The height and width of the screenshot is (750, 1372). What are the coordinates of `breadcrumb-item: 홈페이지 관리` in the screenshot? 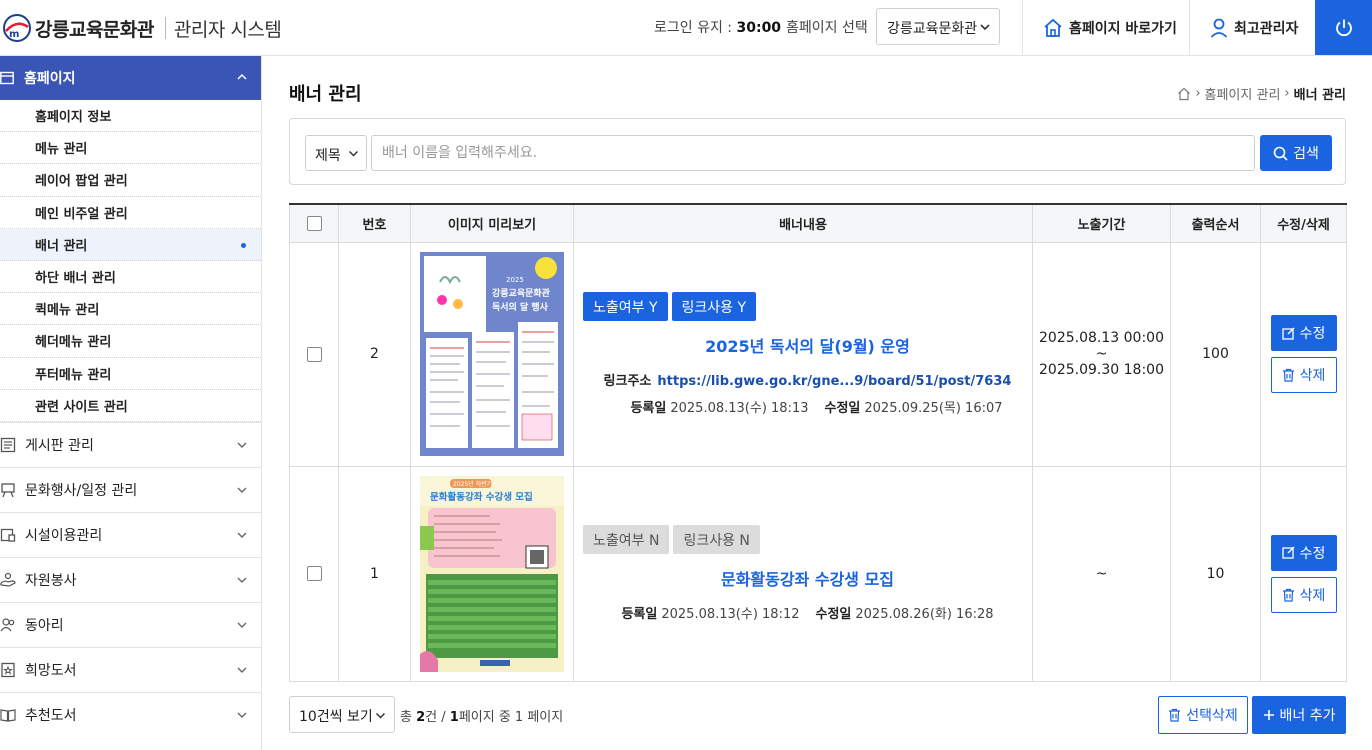 It's located at (1243, 93).